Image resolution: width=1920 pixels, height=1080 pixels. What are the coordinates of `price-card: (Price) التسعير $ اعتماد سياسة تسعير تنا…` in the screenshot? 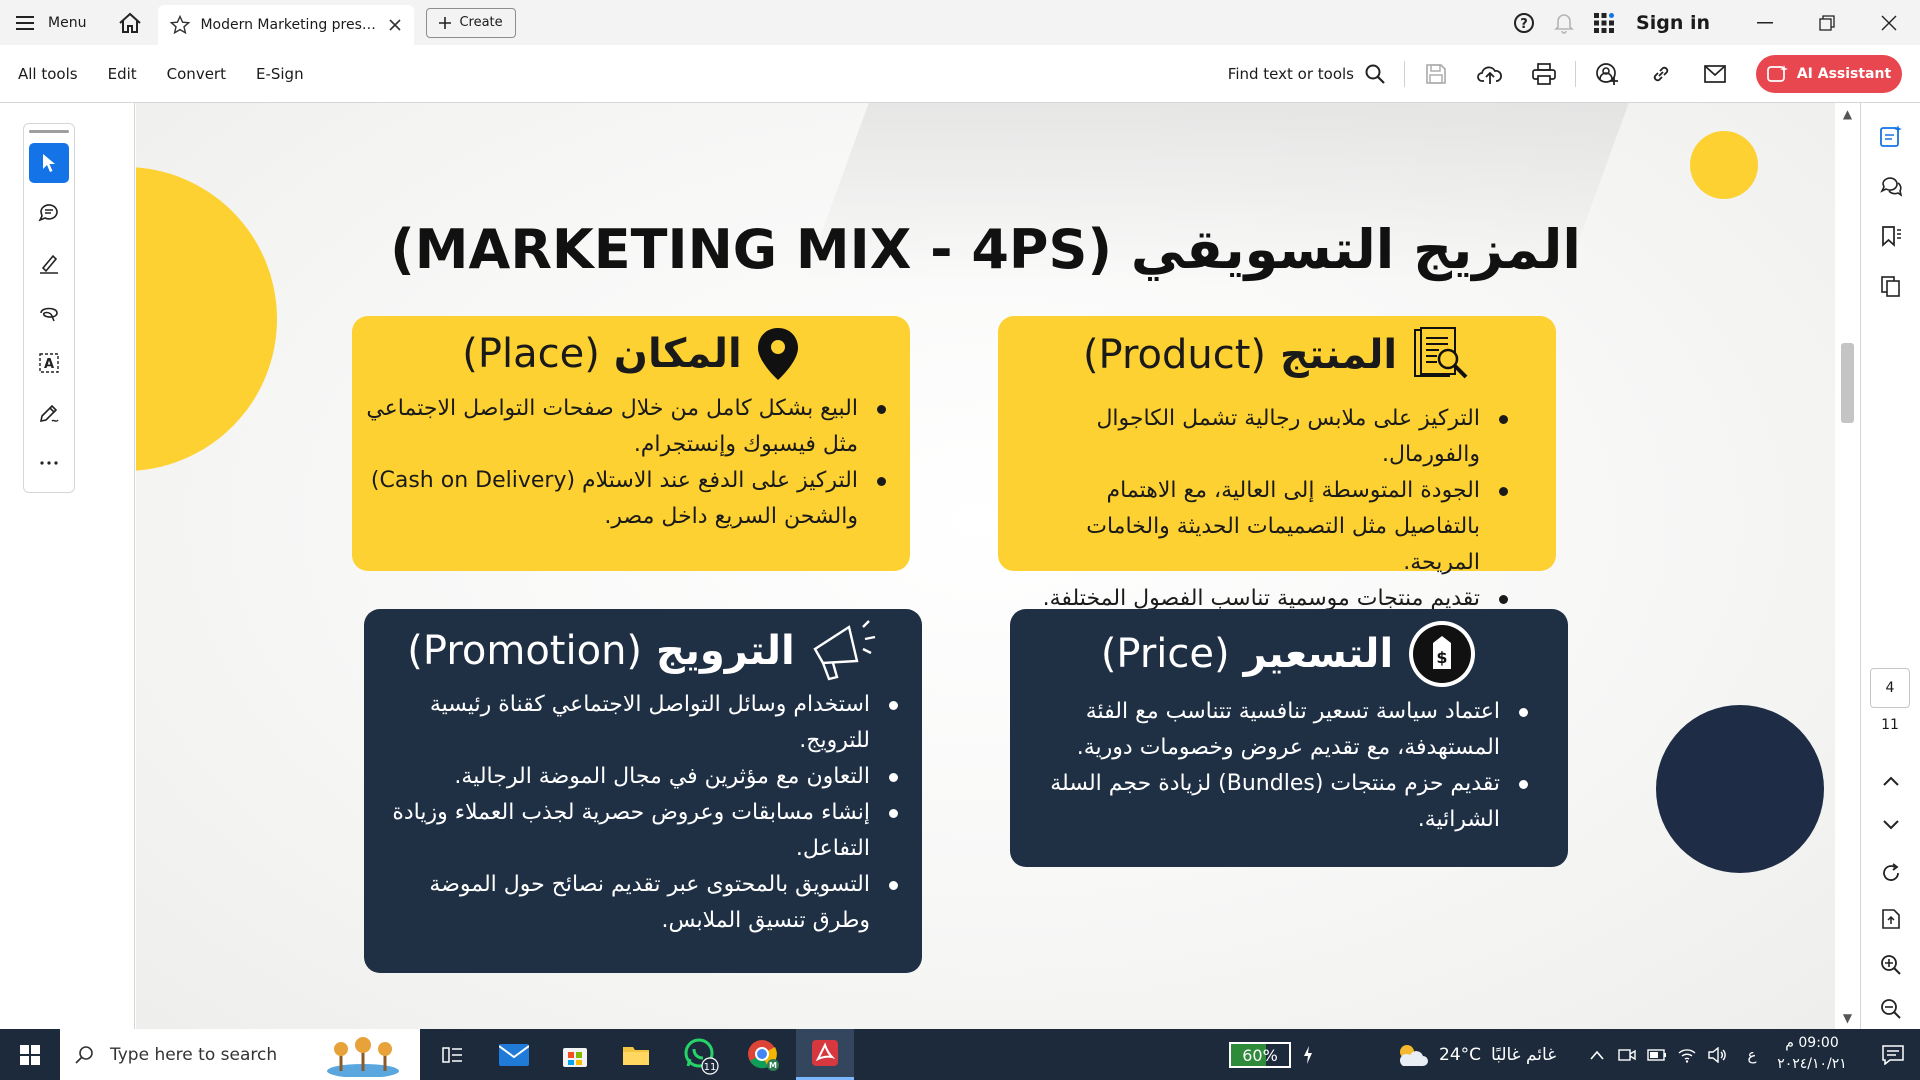 It's located at (1289, 738).